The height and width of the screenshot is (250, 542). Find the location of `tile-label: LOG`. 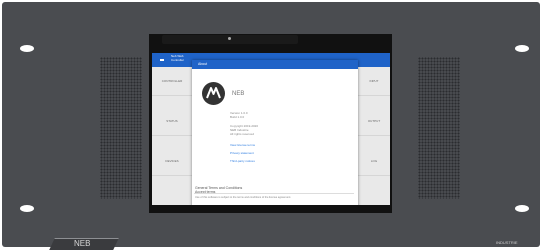

tile-label: LOG is located at coordinates (374, 161).